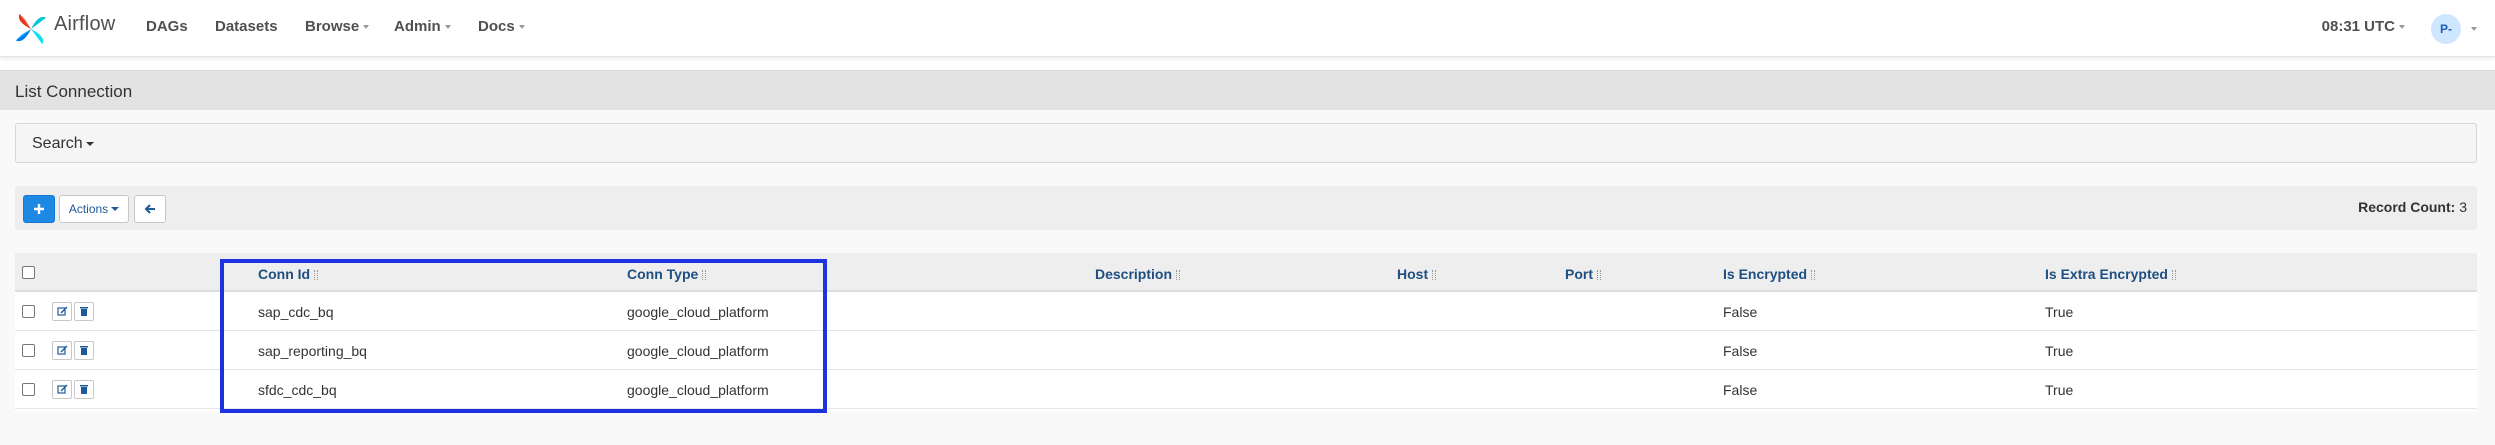 The image size is (2495, 445). I want to click on nav-dags-label: DAGs, so click(167, 26).